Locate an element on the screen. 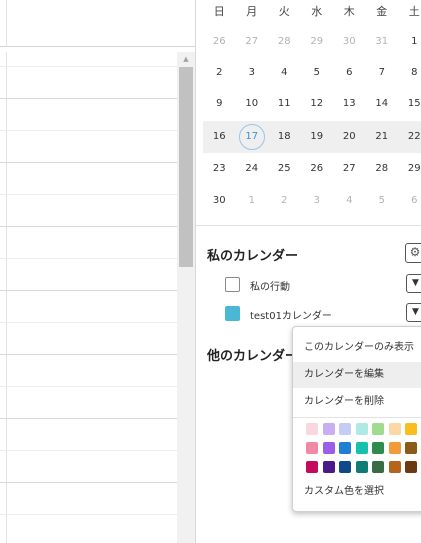 The height and width of the screenshot is (543, 421). scrollbar-thumb is located at coordinates (186, 167).